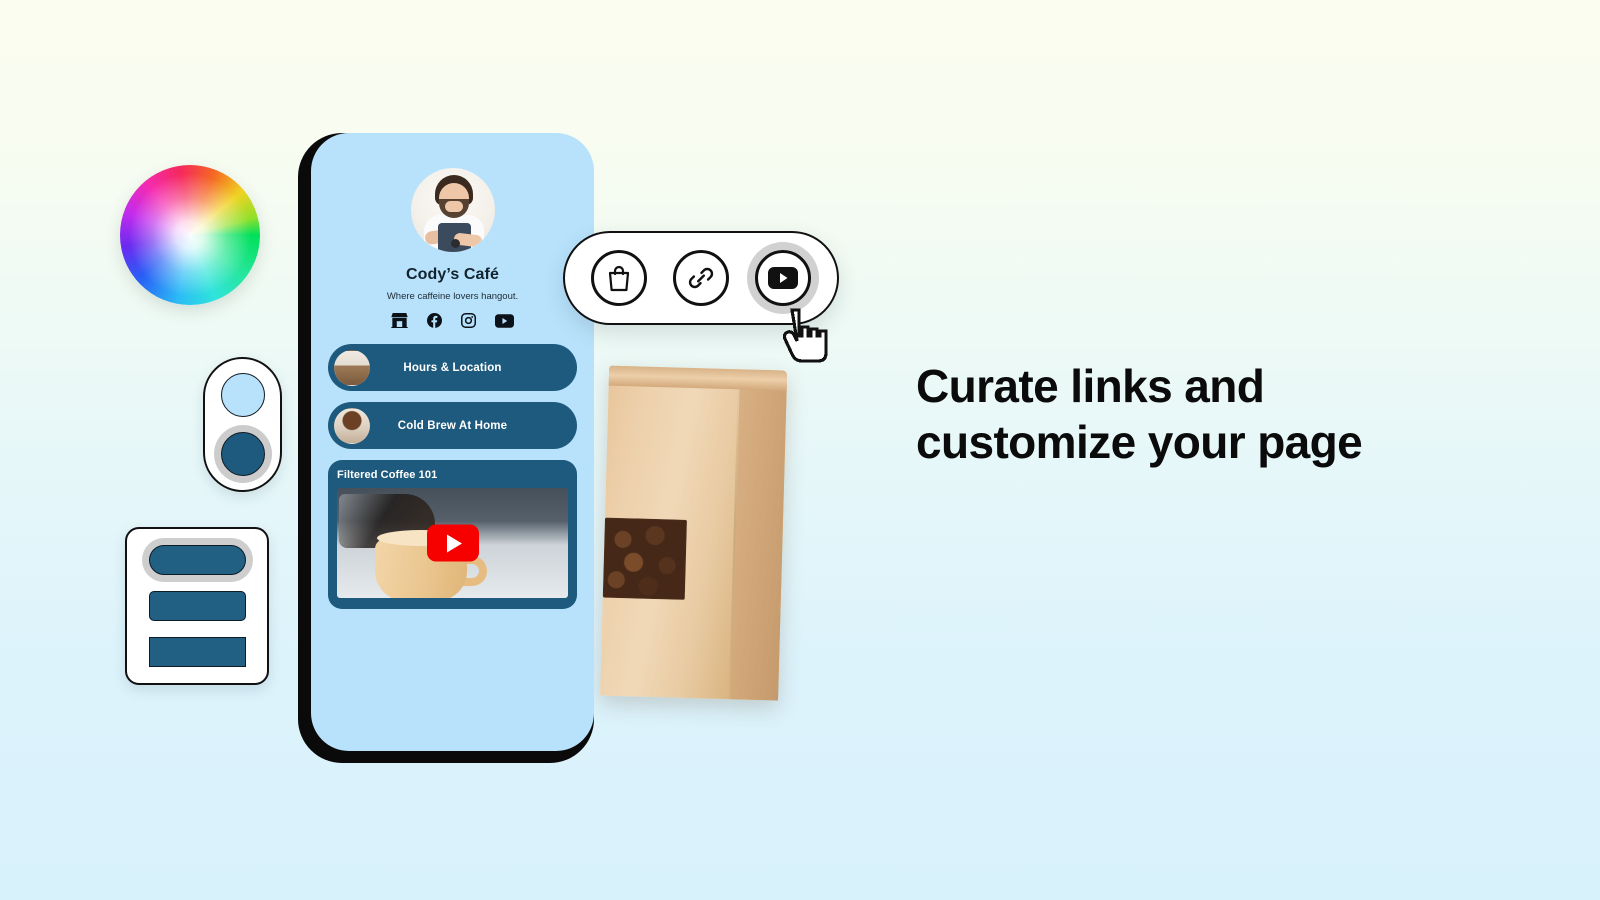 This screenshot has width=1600, height=900. I want to click on avatar, so click(452, 210).